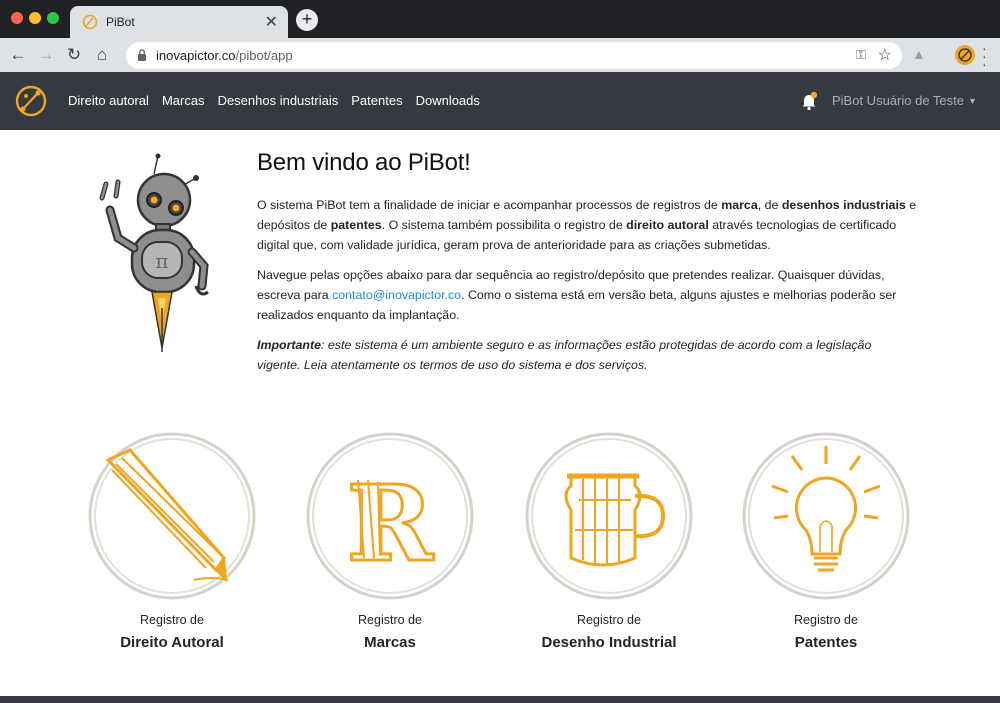 The width and height of the screenshot is (1000, 703). I want to click on letter-r-icon: R, so click(390, 516).